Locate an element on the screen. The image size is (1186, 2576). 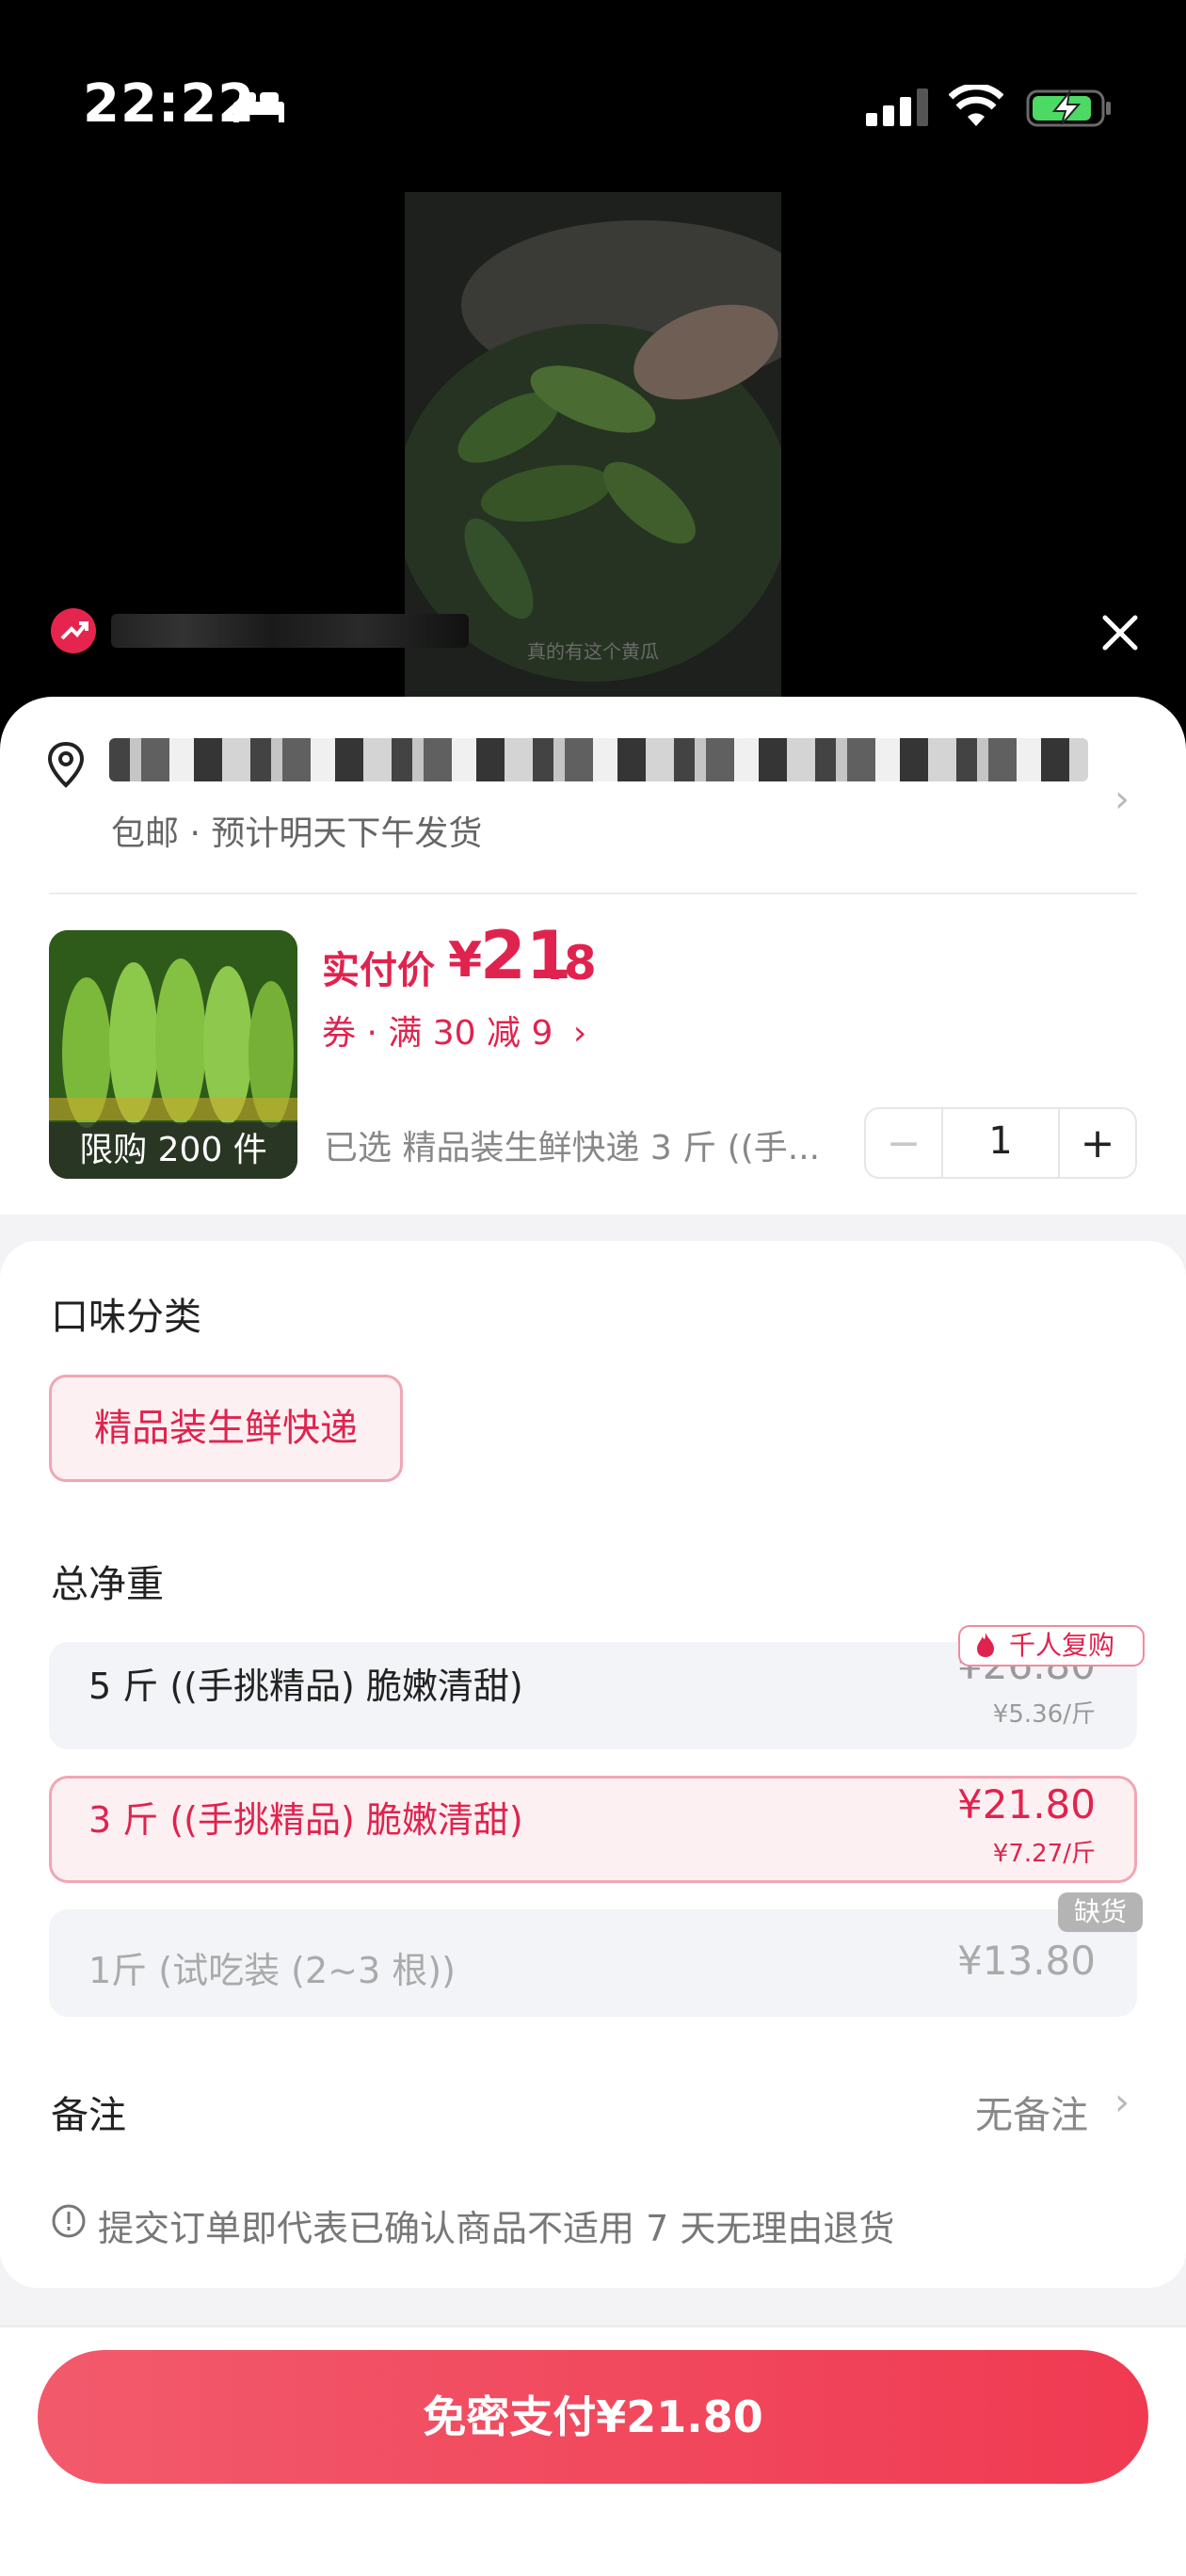
weight-option-label: 1斤 (试吃装 (2~3 根)) is located at coordinates (272, 1970).